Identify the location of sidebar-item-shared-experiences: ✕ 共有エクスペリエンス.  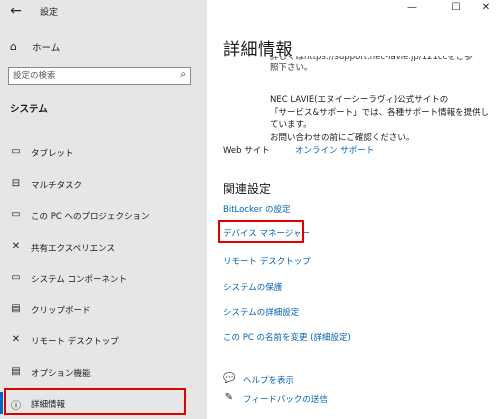
(103, 248).